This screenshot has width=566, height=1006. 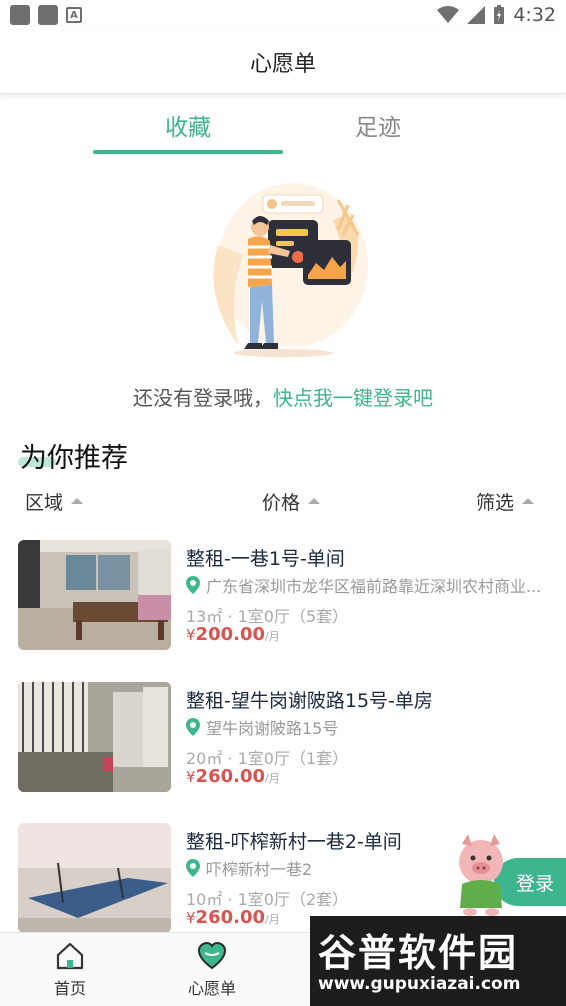 I want to click on heart-icon, so click(x=212, y=955).